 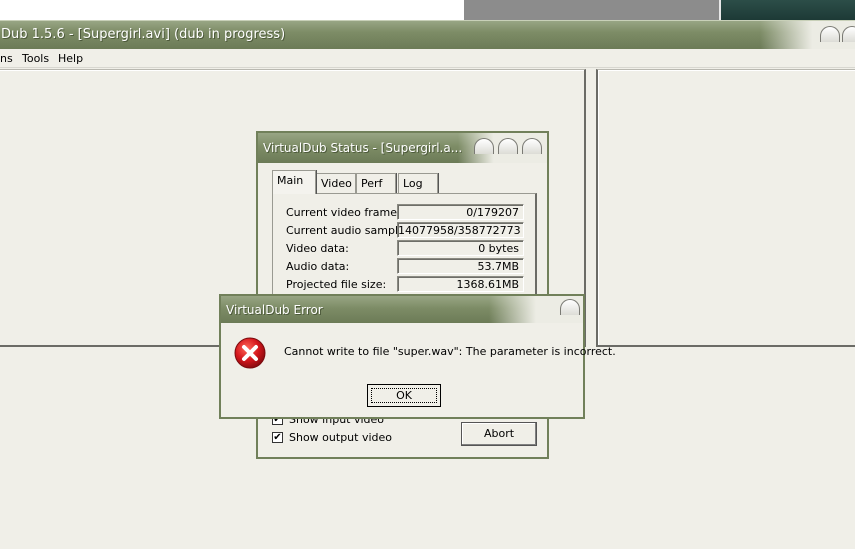 What do you see at coordinates (460, 230) in the screenshot?
I see `current-audio-sample-value: 14077958/358772773` at bounding box center [460, 230].